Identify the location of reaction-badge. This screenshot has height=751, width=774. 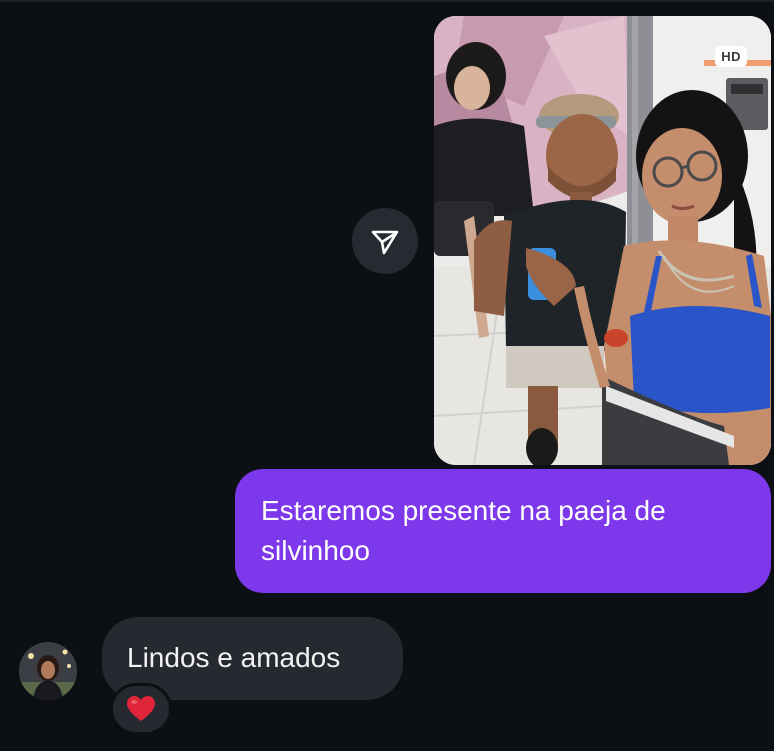
(141, 709).